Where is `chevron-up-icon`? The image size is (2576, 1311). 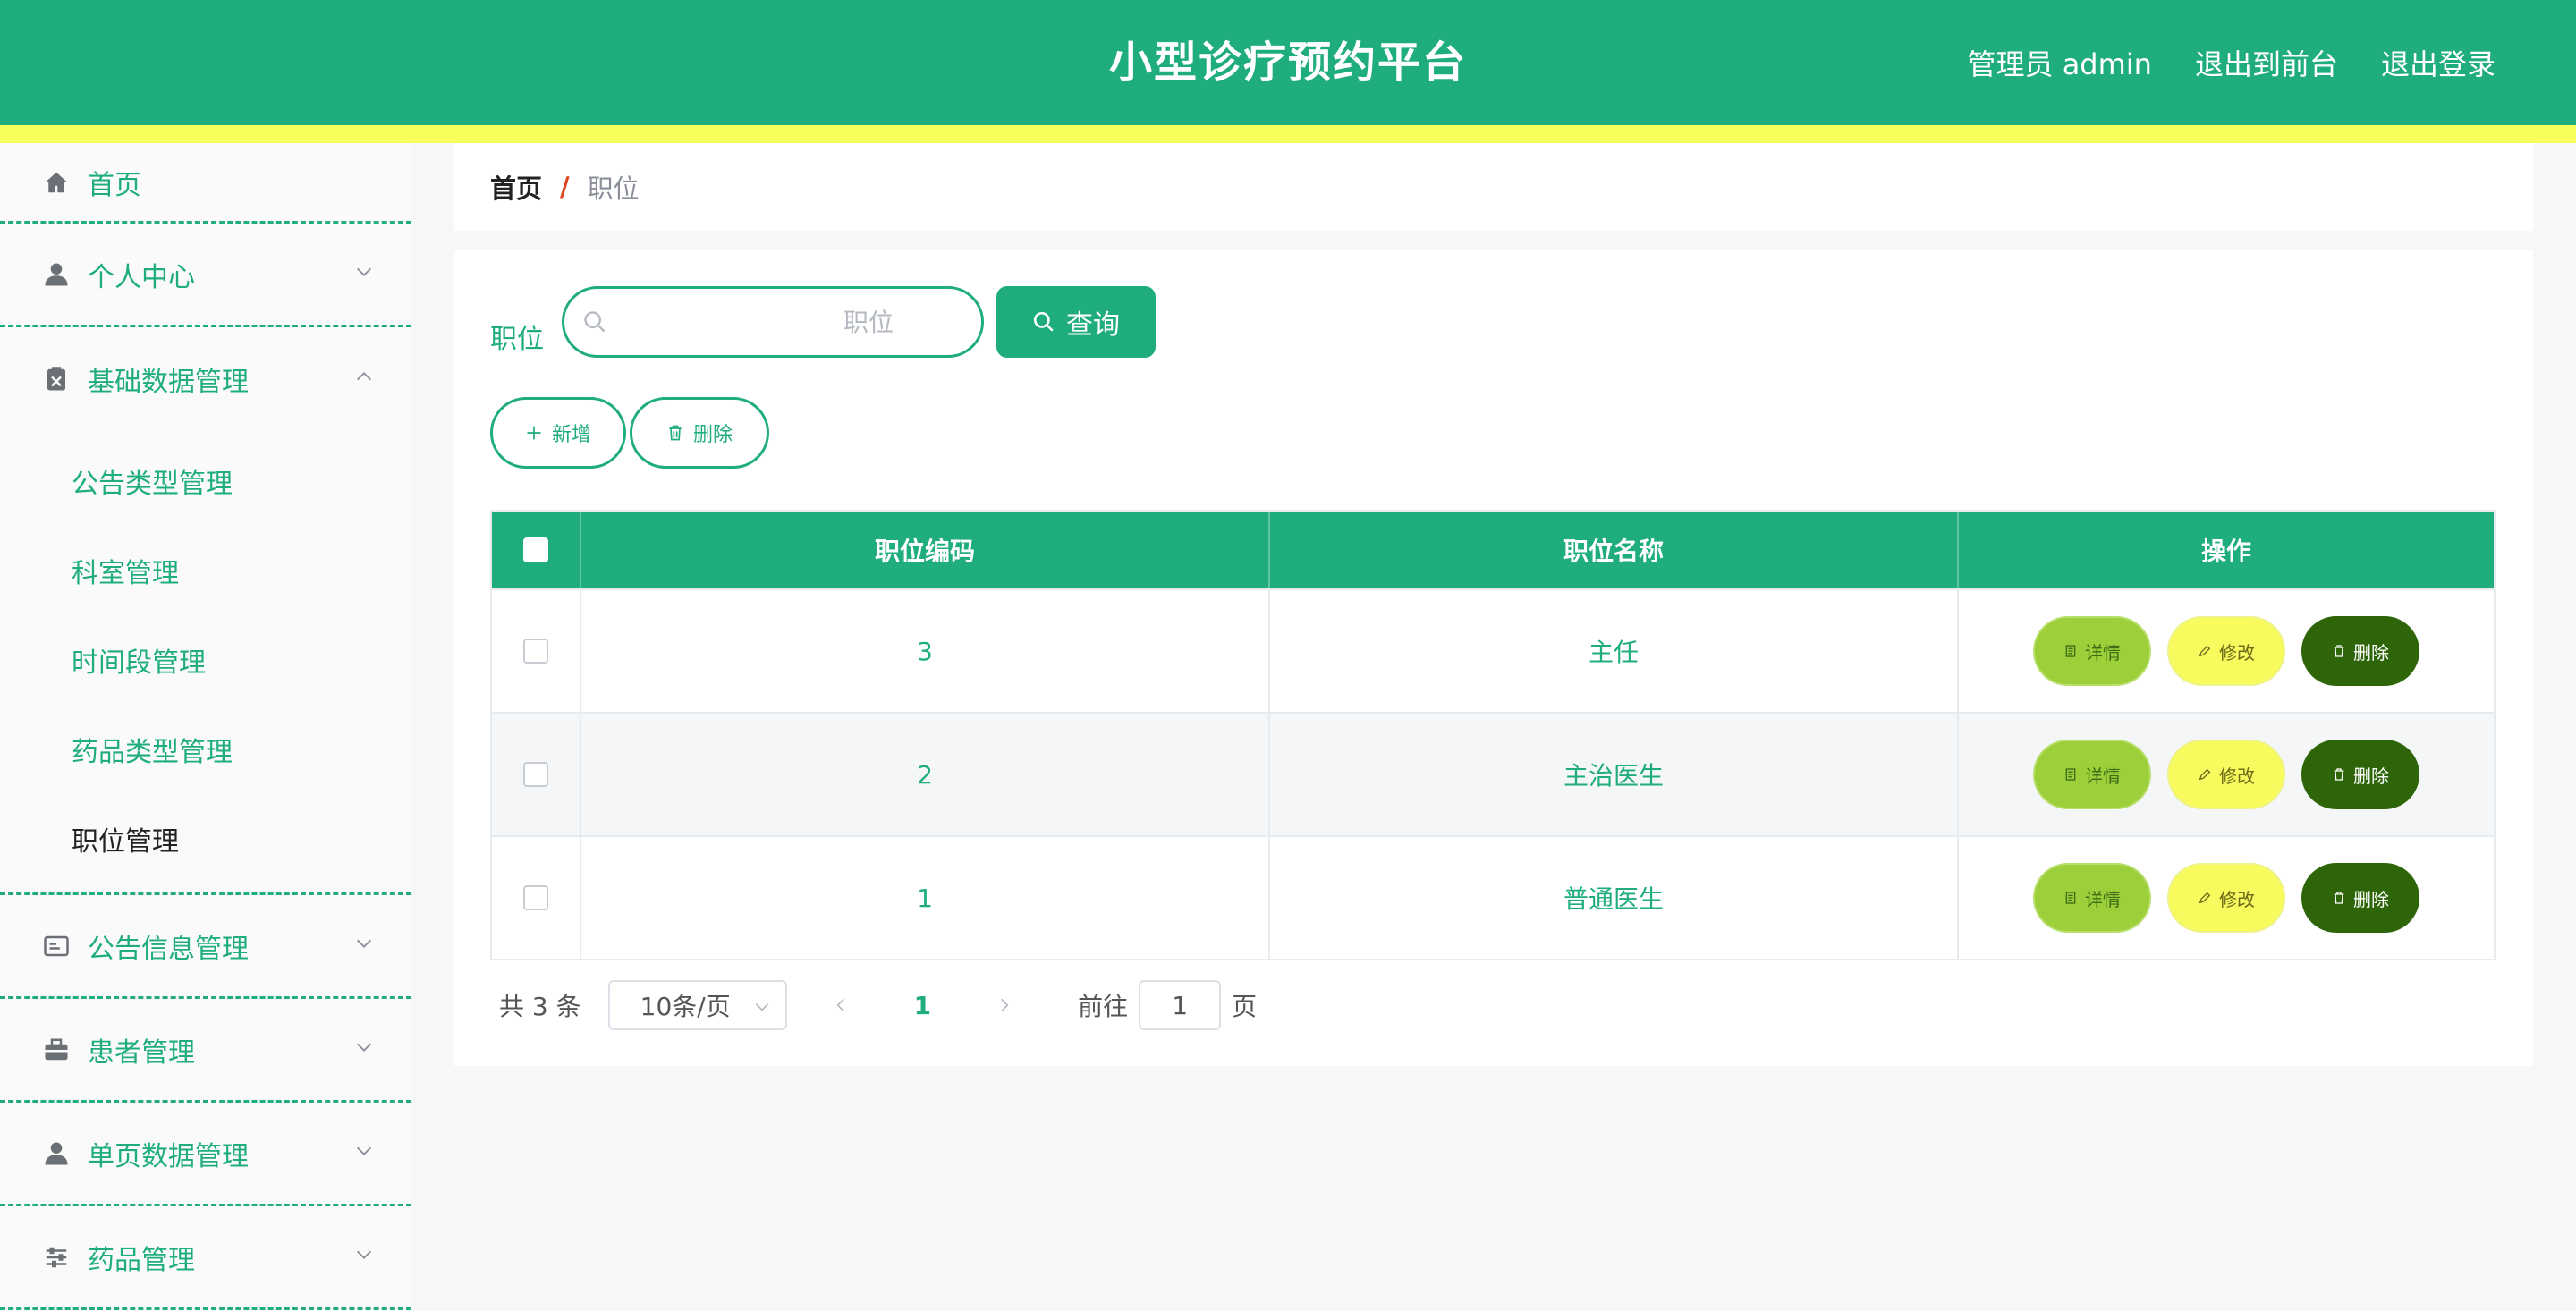 chevron-up-icon is located at coordinates (364, 376).